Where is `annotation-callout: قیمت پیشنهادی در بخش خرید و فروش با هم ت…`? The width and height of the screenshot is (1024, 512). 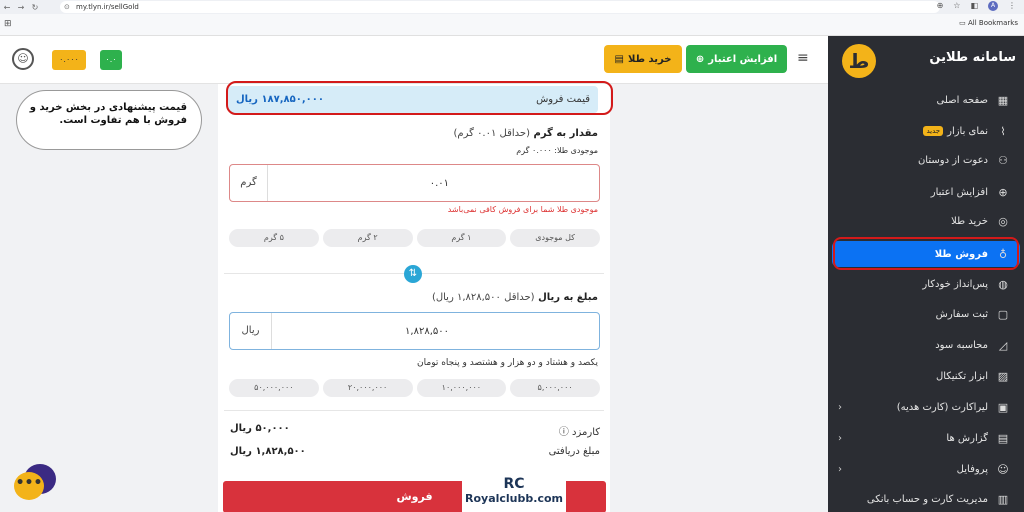 annotation-callout: قیمت پیشنهادی در بخش خرید و فروش با هم ت… is located at coordinates (109, 120).